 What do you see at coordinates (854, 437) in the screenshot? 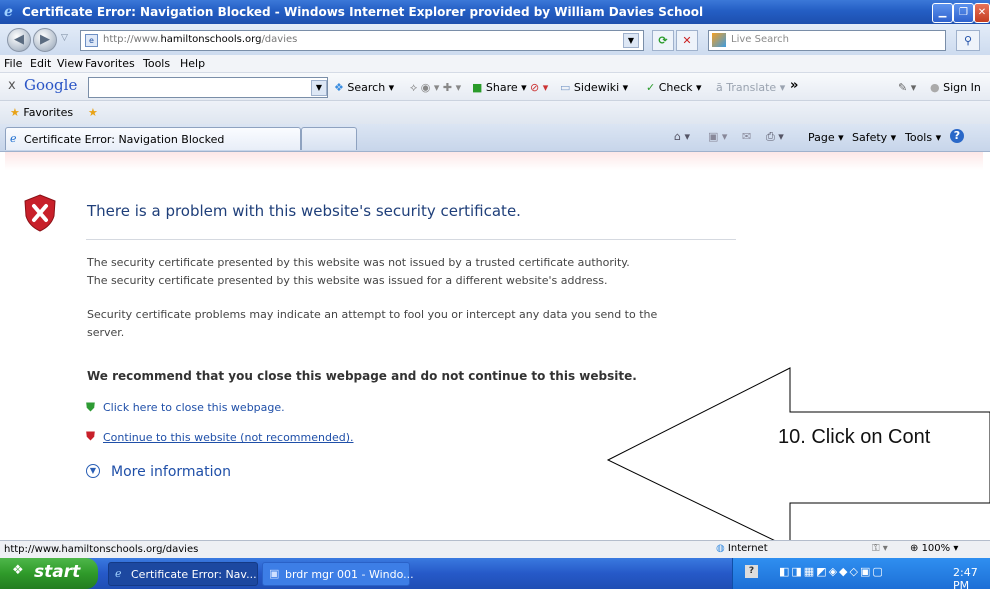
I see `annotation-text: 10. Click on Cont` at bounding box center [854, 437].